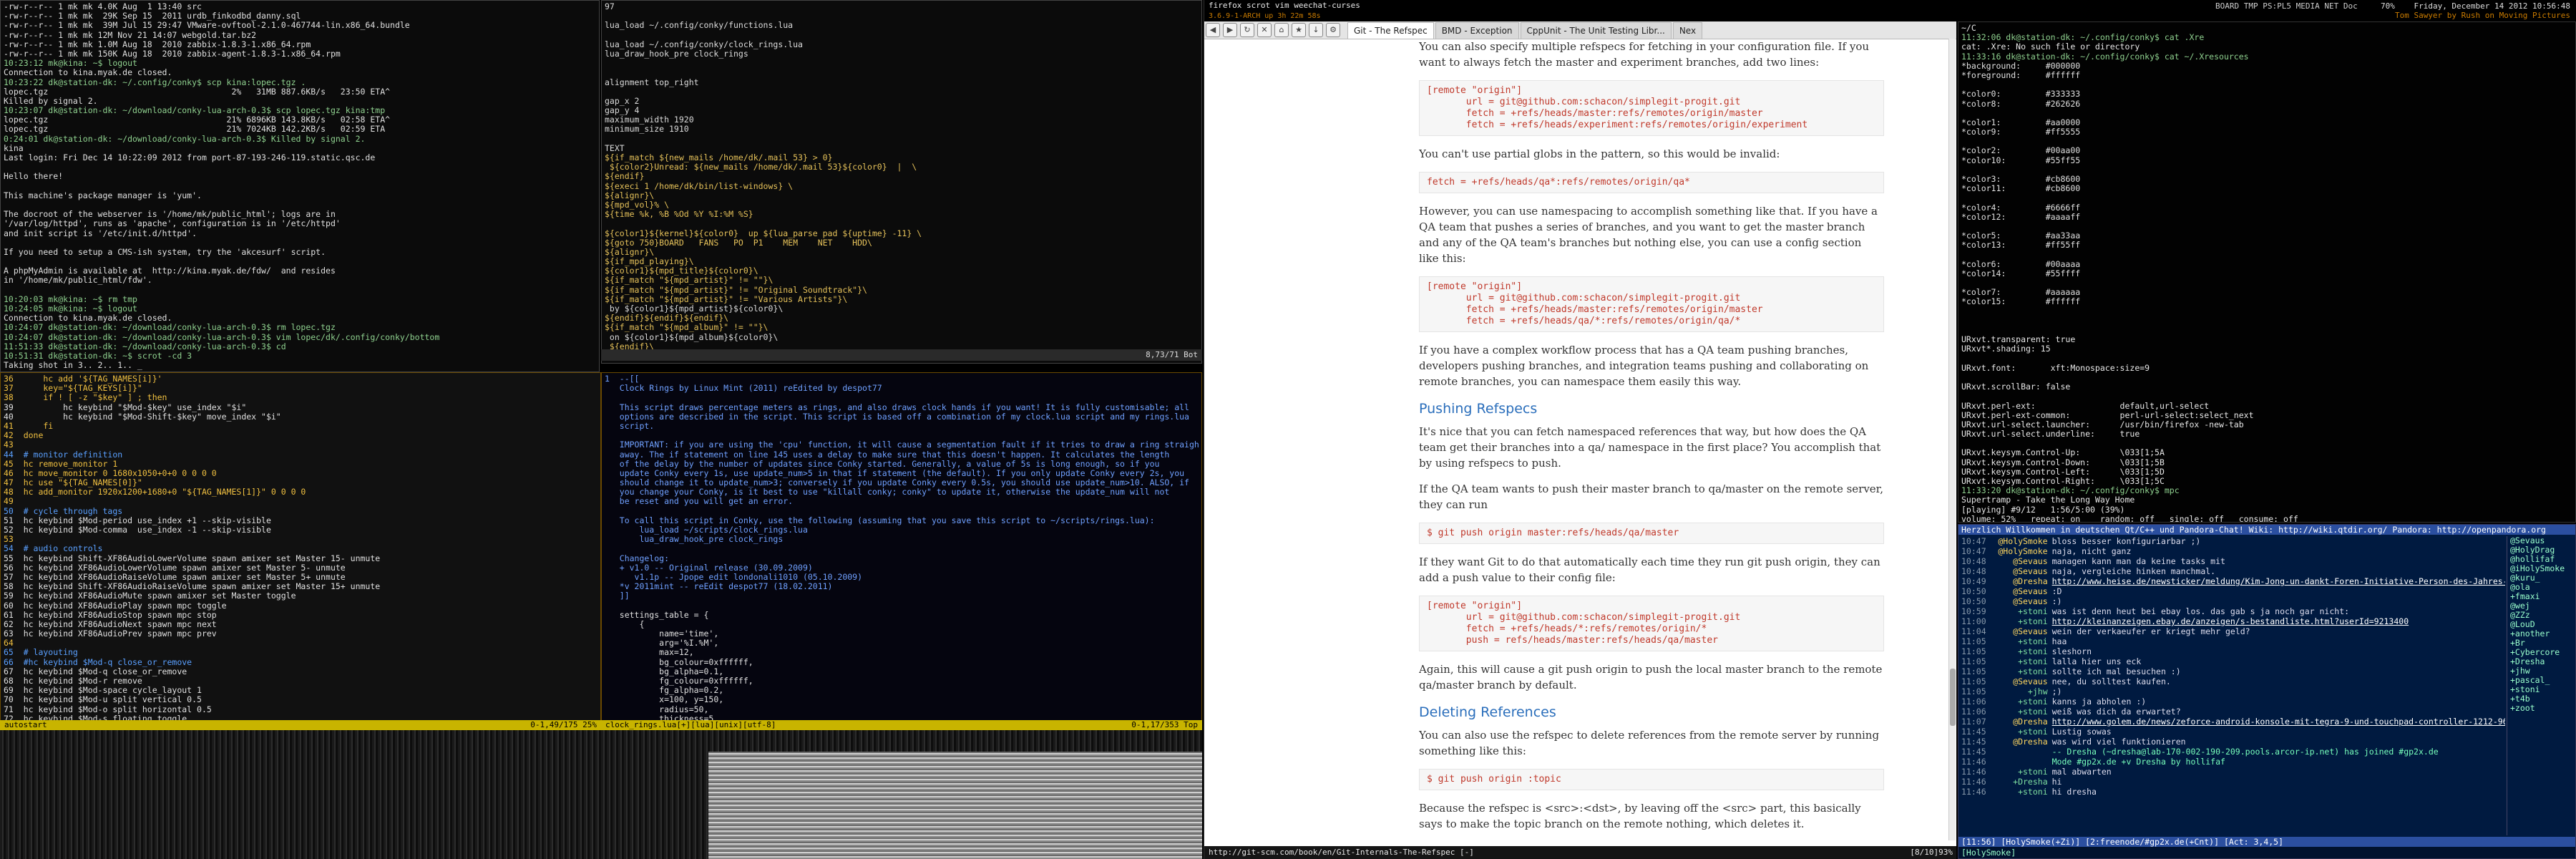  I want to click on chat-text: ;), so click(2056, 691).